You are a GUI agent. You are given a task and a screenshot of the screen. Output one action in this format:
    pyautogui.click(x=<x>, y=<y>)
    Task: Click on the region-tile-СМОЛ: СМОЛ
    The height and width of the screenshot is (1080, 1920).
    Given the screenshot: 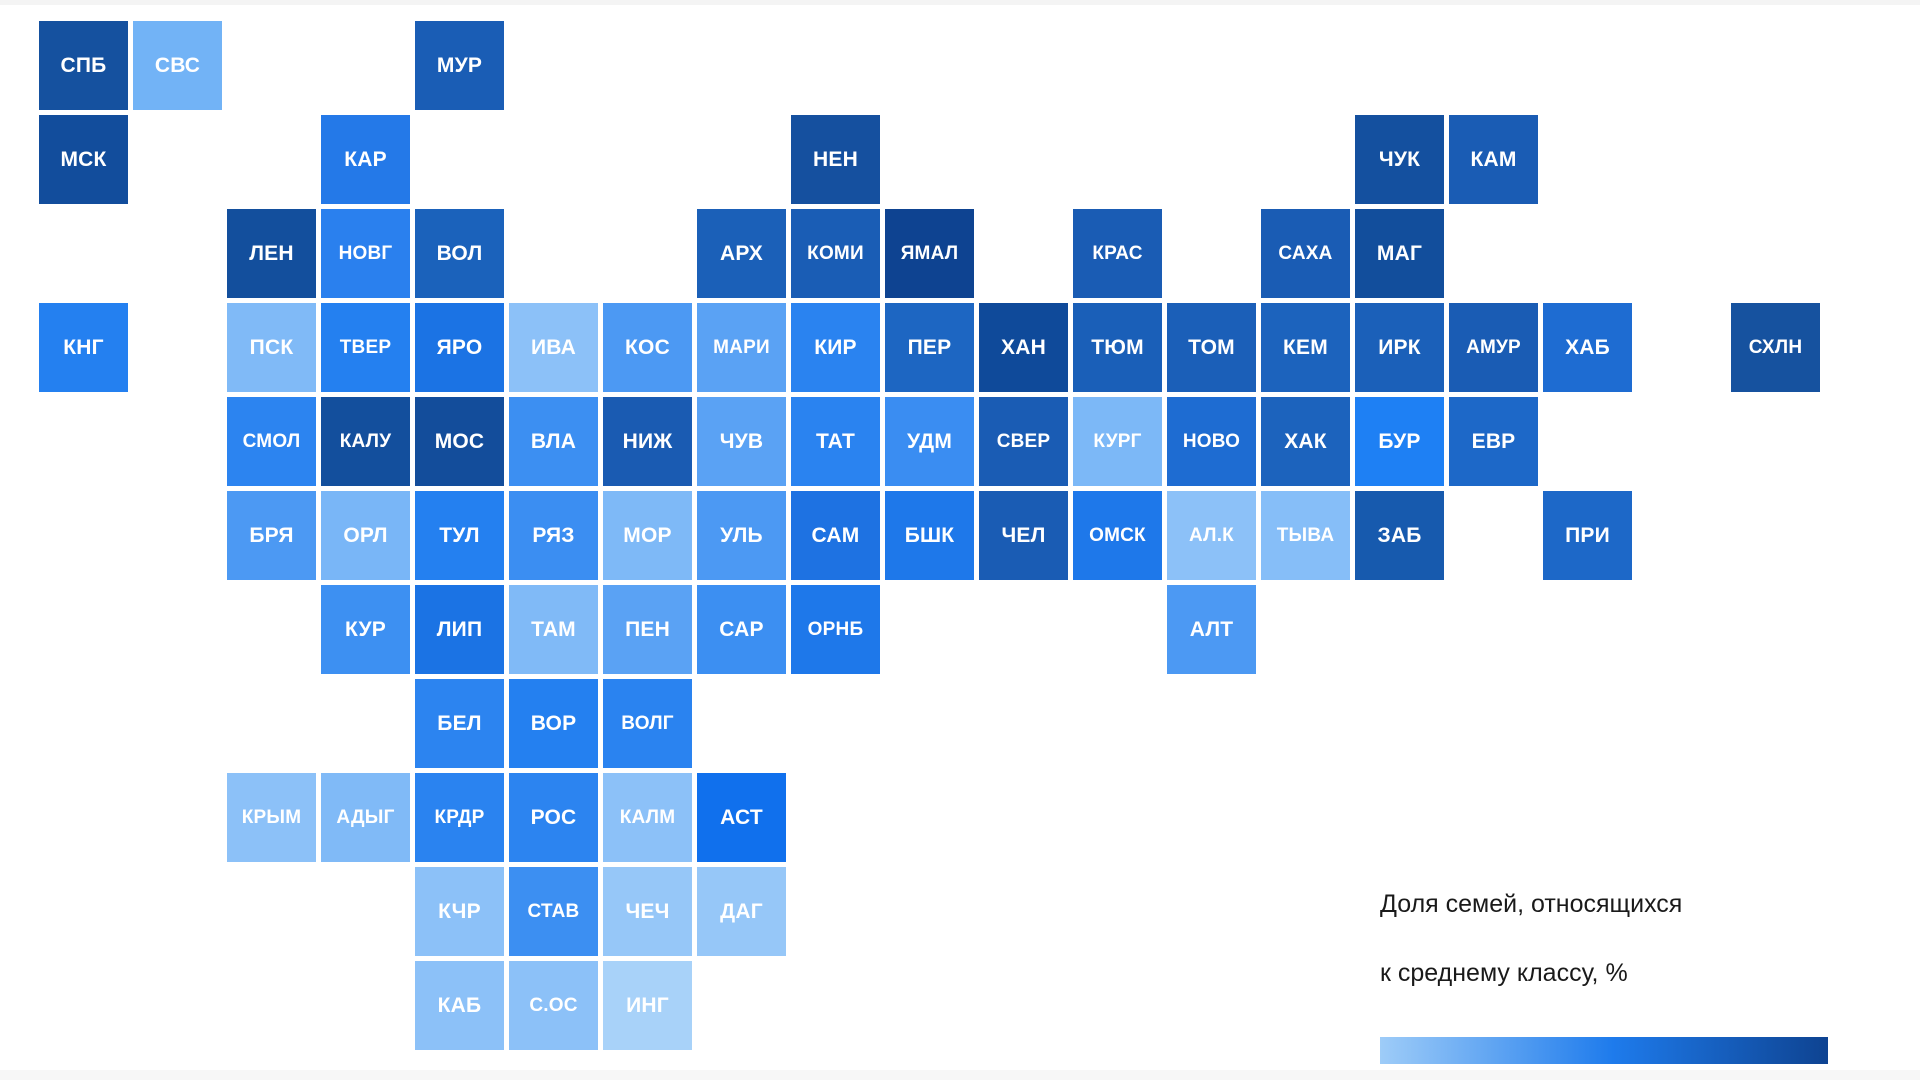 What is the action you would take?
    pyautogui.click(x=271, y=441)
    